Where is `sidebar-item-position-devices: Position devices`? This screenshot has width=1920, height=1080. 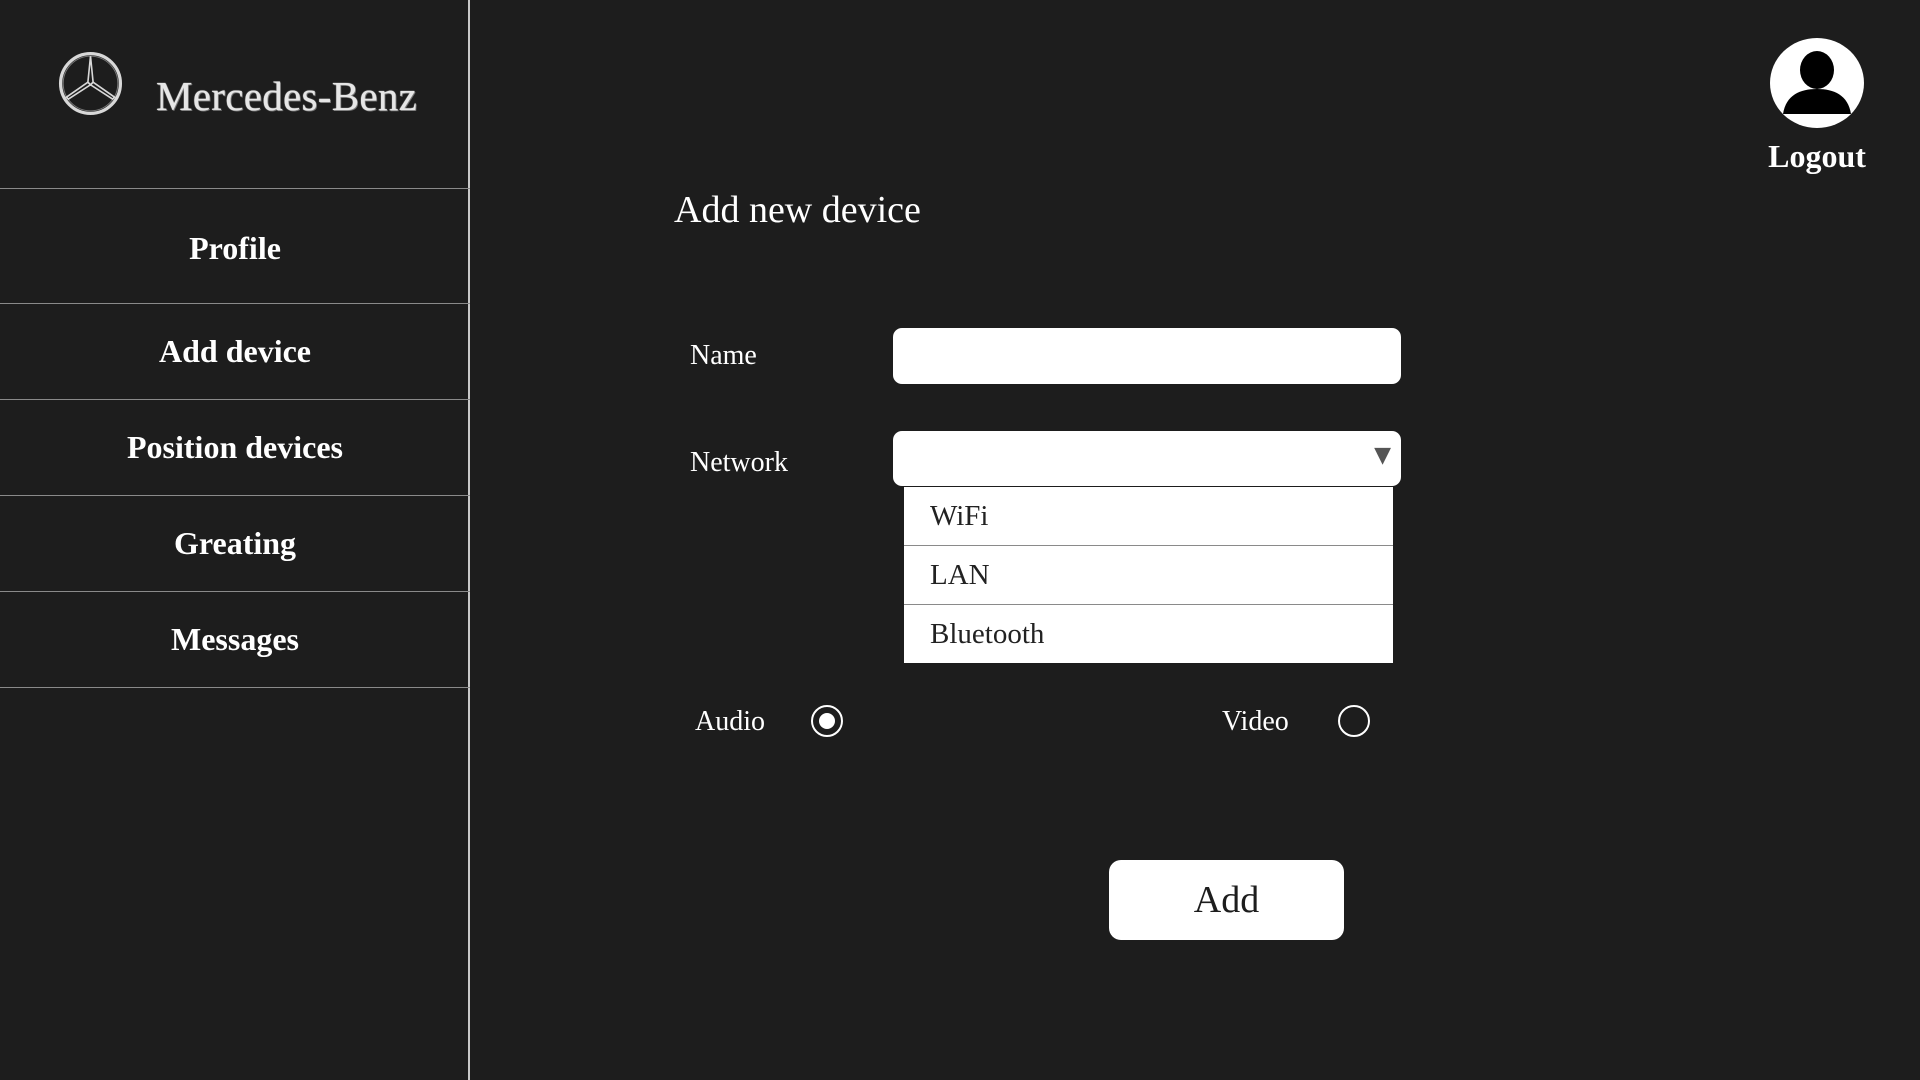 sidebar-item-position-devices: Position devices is located at coordinates (235, 448).